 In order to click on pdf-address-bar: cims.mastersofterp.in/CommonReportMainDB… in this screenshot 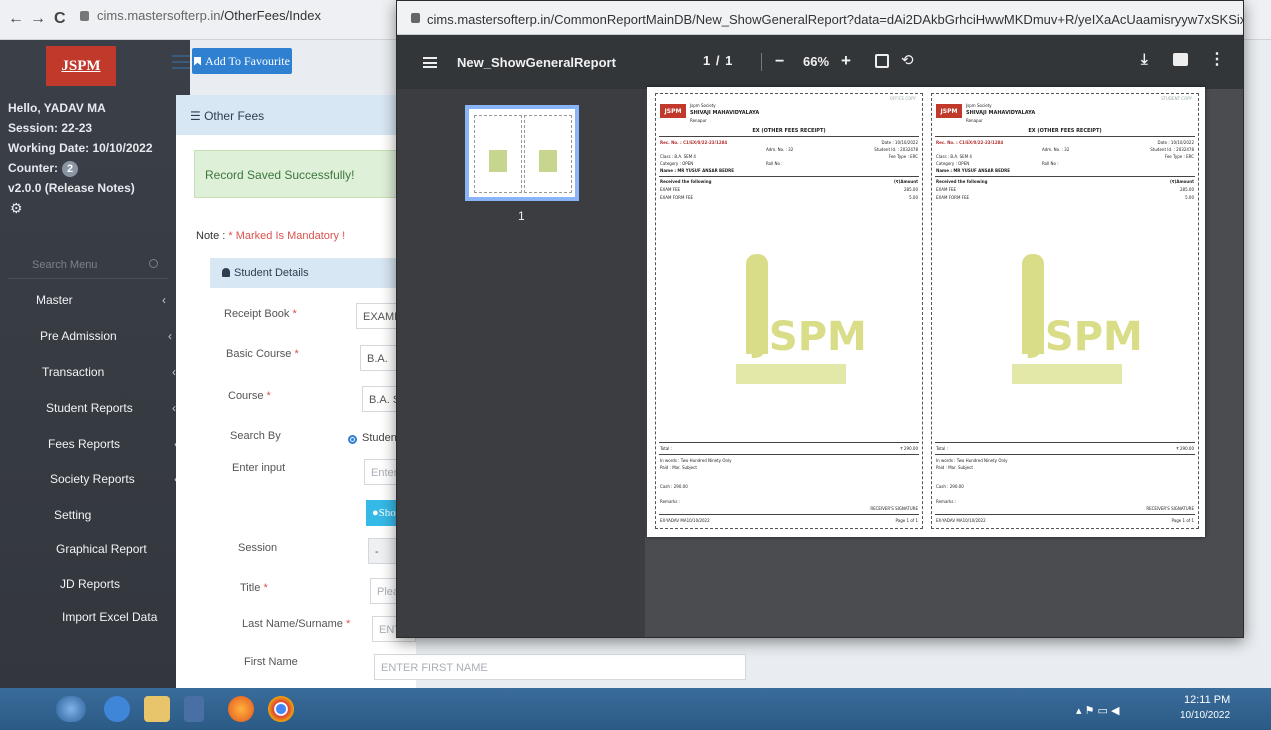, I will do `click(820, 18)`.